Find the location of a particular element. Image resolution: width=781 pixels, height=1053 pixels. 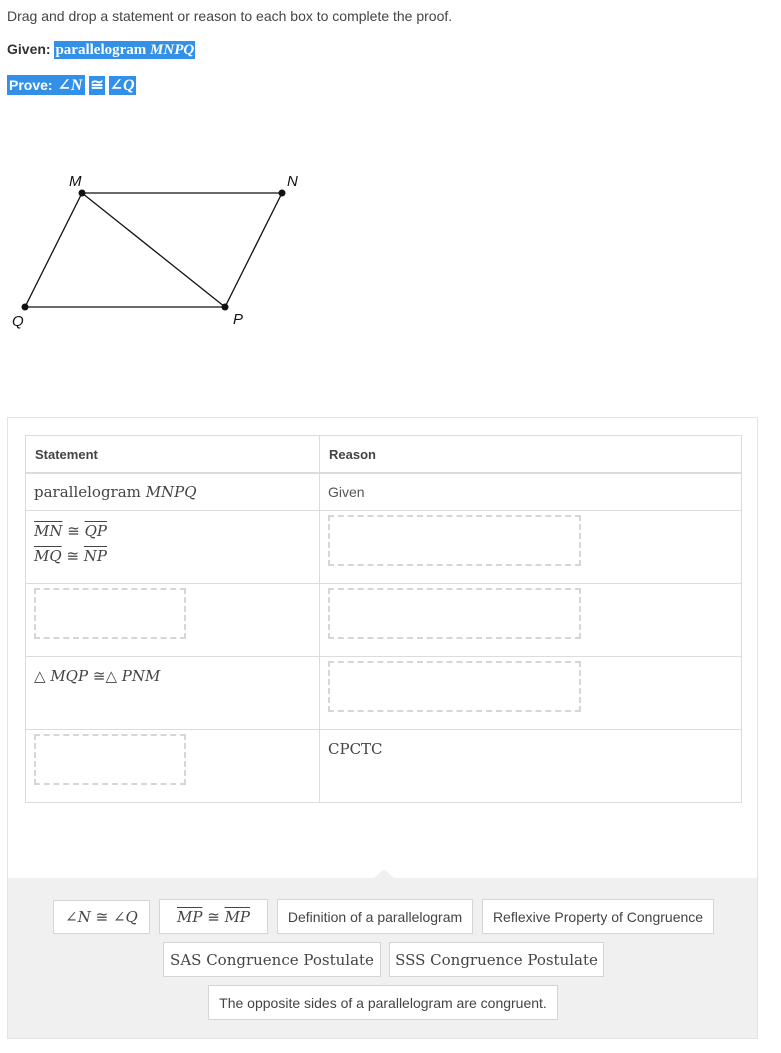

label-n: N is located at coordinates (292, 181).